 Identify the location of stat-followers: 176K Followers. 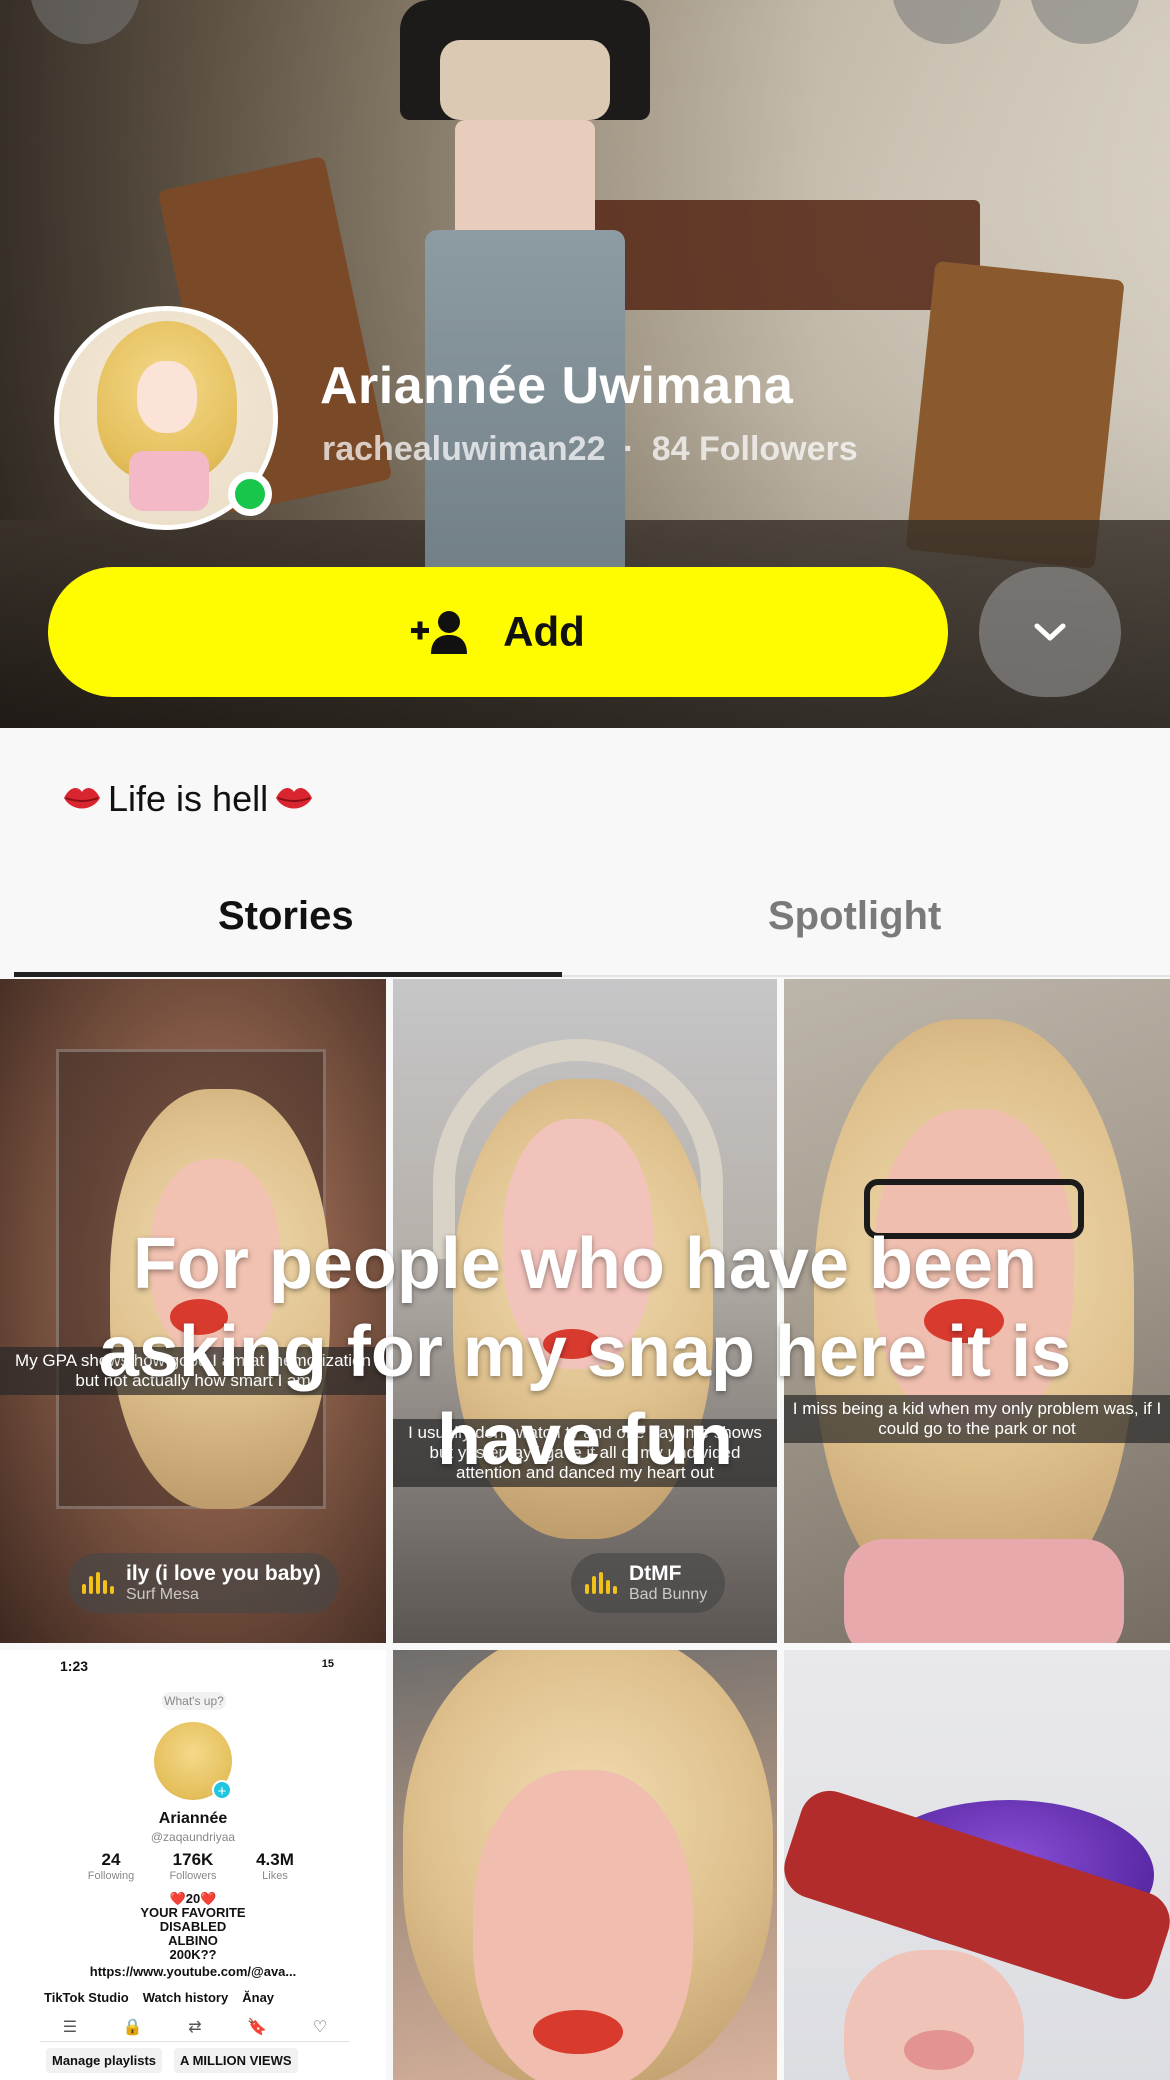
(193, 1866).